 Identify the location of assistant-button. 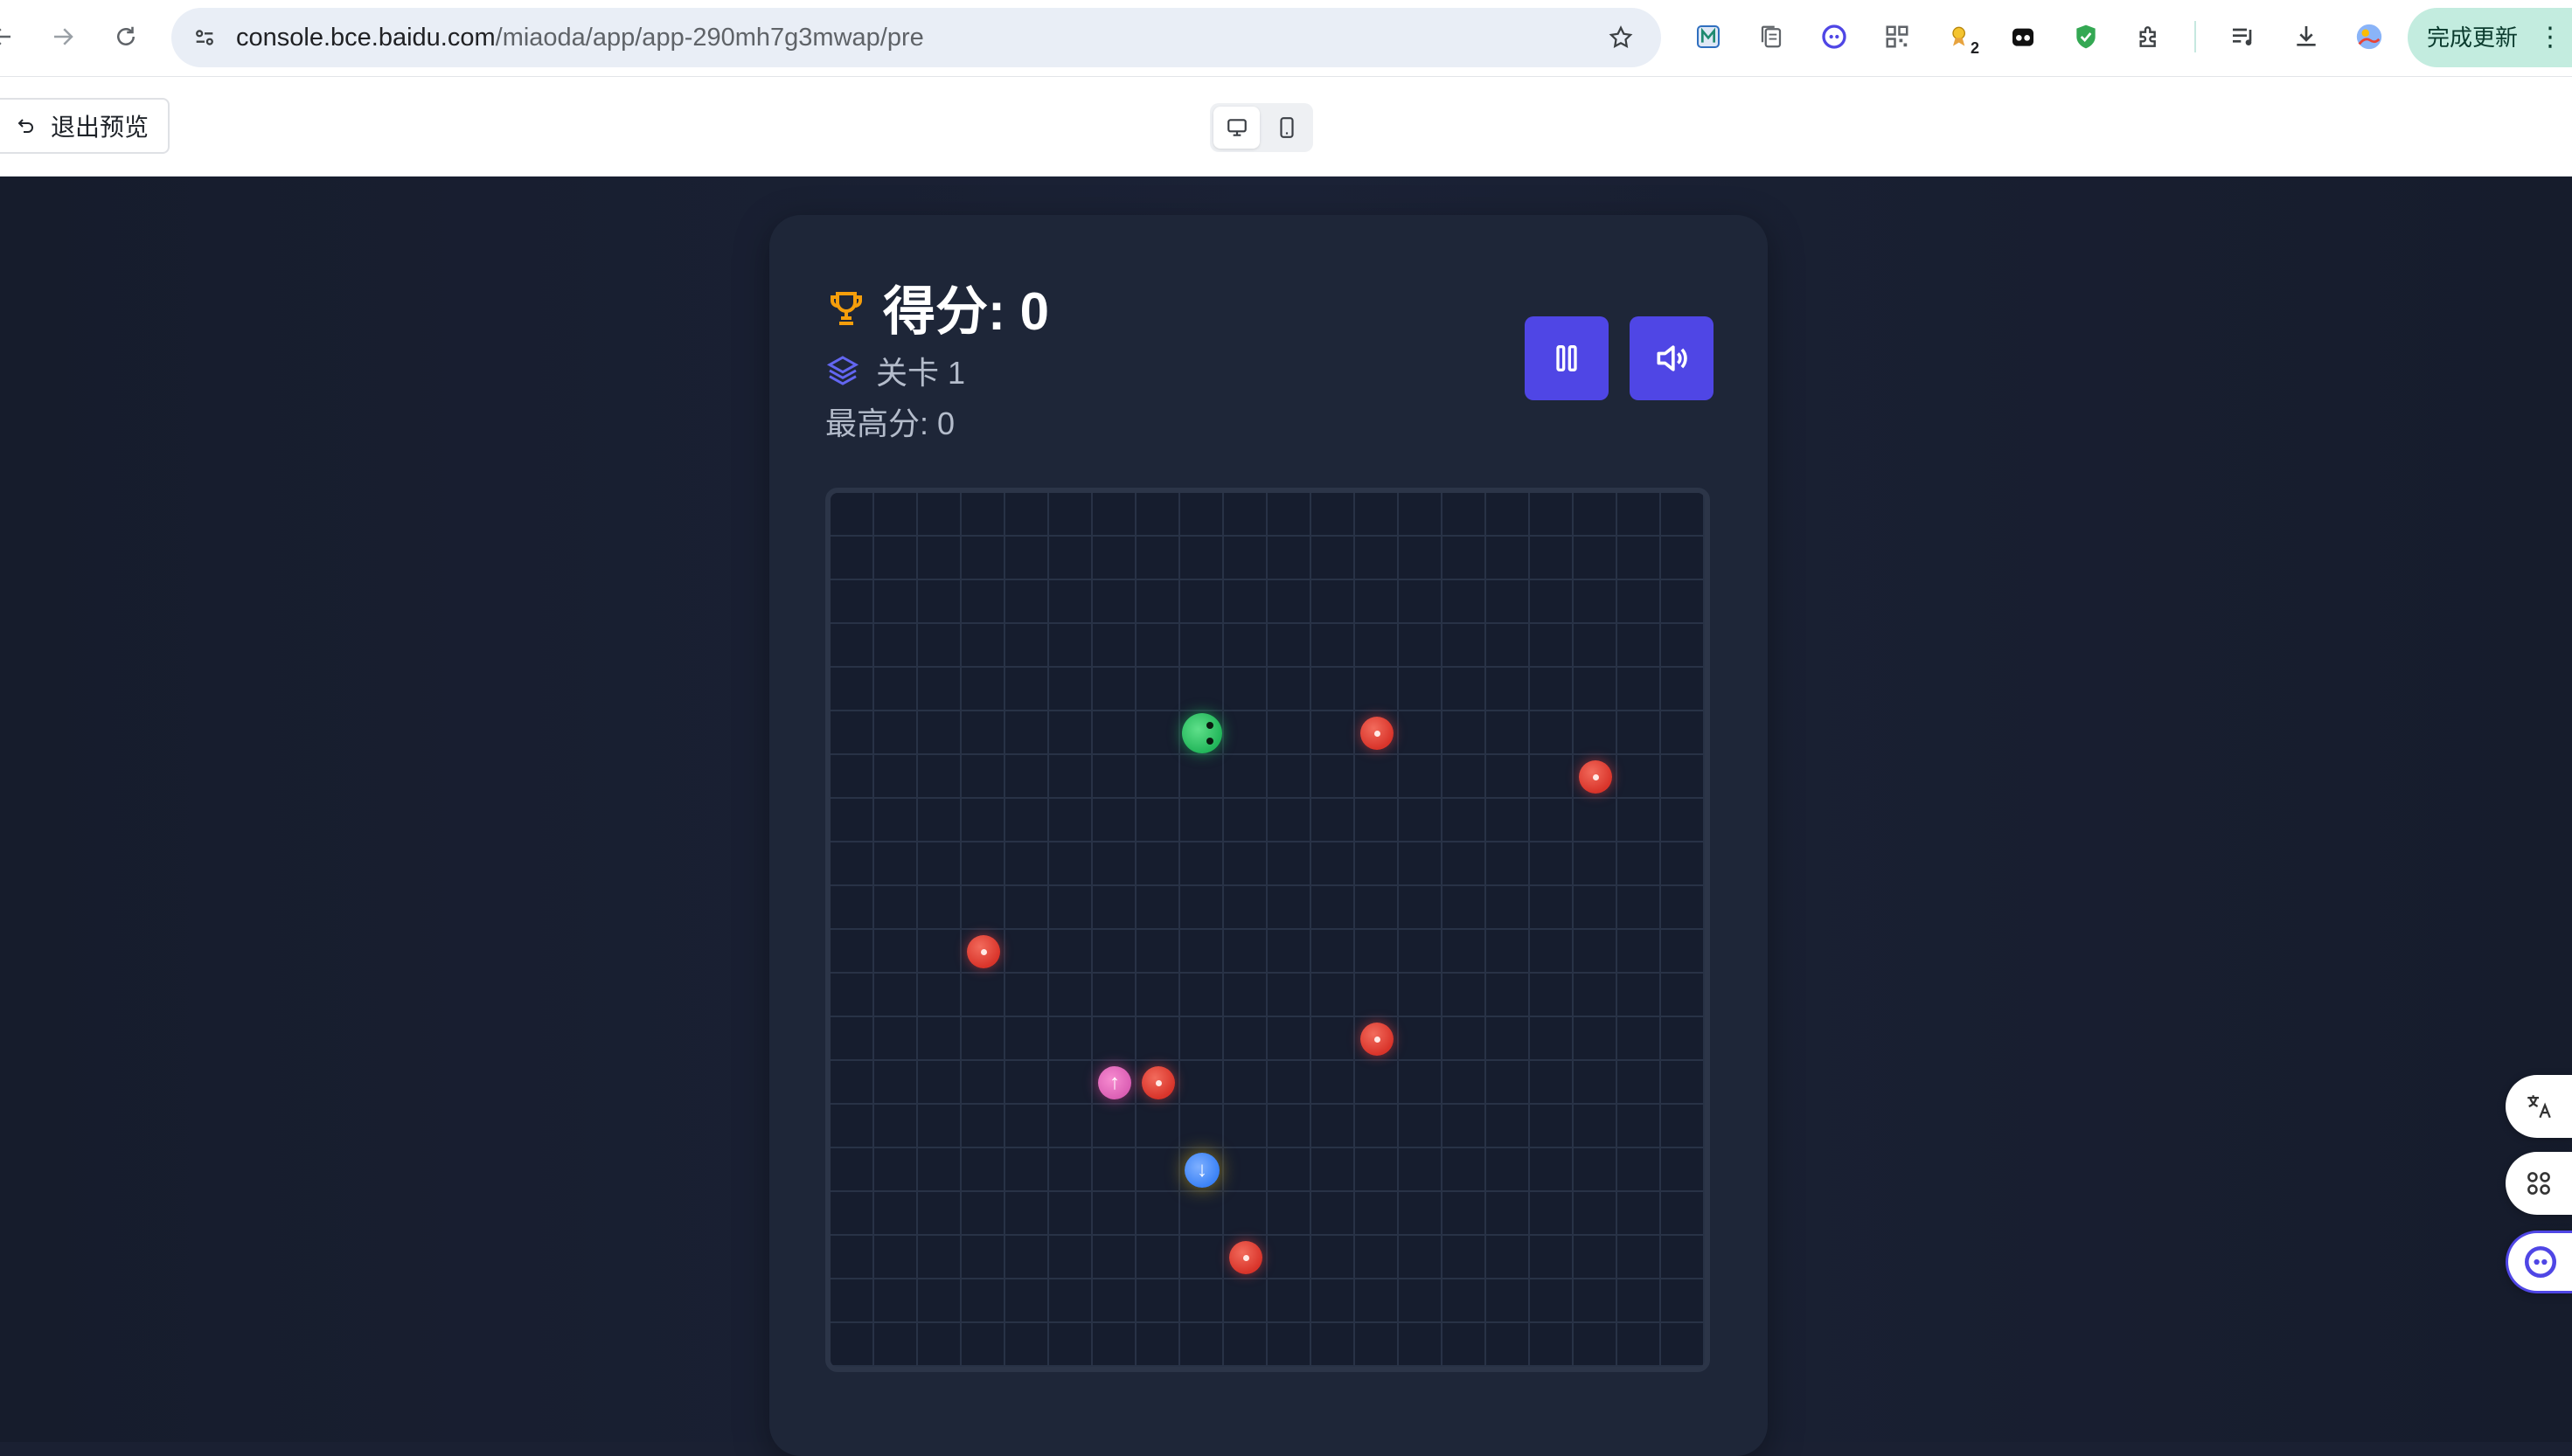
(2539, 1262).